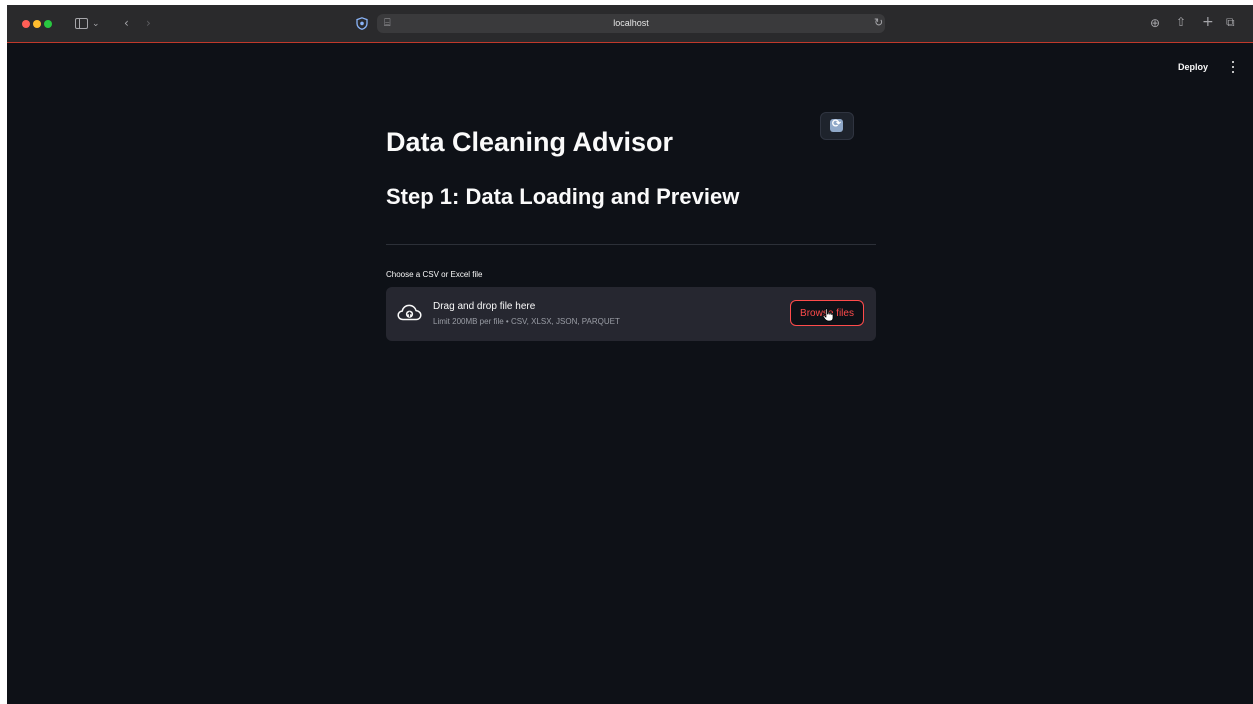 This screenshot has height=704, width=1253. I want to click on downloads-icon: ⊕, so click(1155, 23).